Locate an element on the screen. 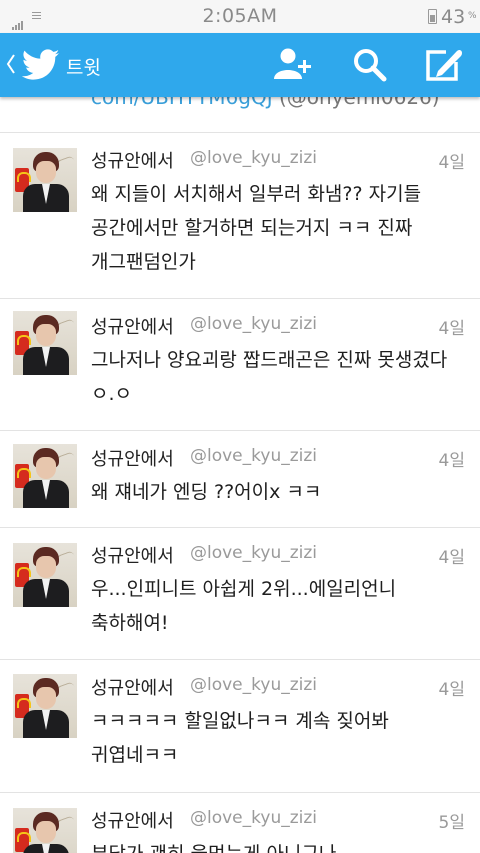 This screenshot has height=853, width=480. twitter-bird-icon is located at coordinates (41, 65).